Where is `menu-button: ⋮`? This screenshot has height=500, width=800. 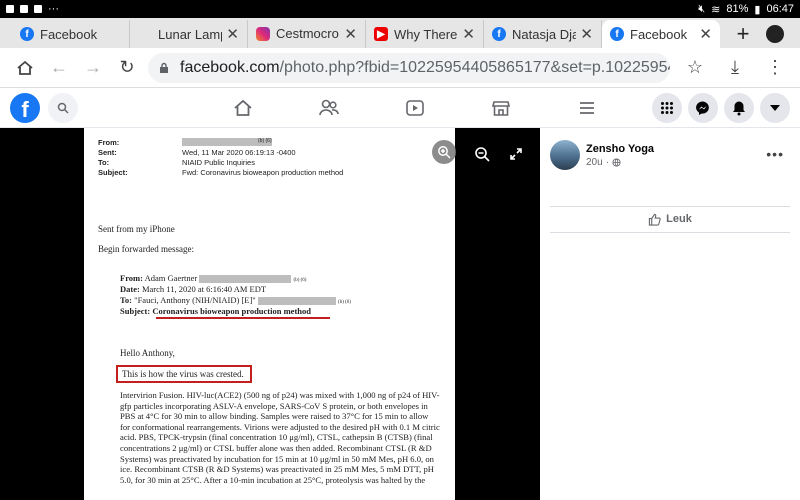 menu-button: ⋮ is located at coordinates (775, 68).